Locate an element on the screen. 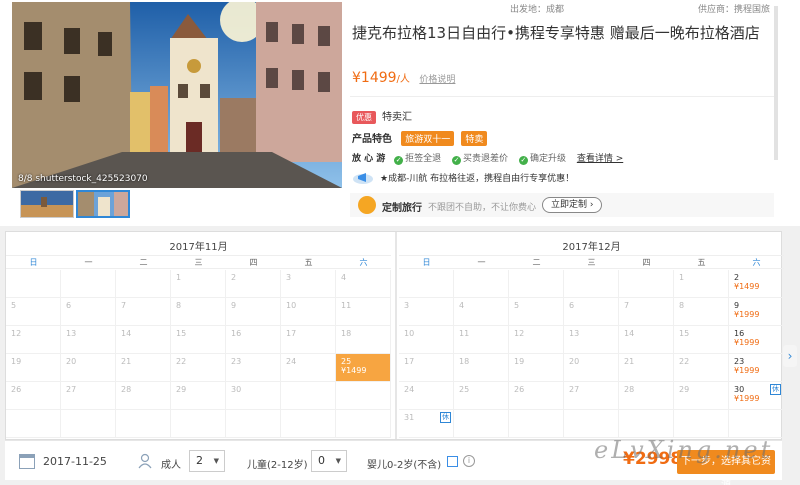 The image size is (800, 485). day-cell: 19 is located at coordinates (536, 368).